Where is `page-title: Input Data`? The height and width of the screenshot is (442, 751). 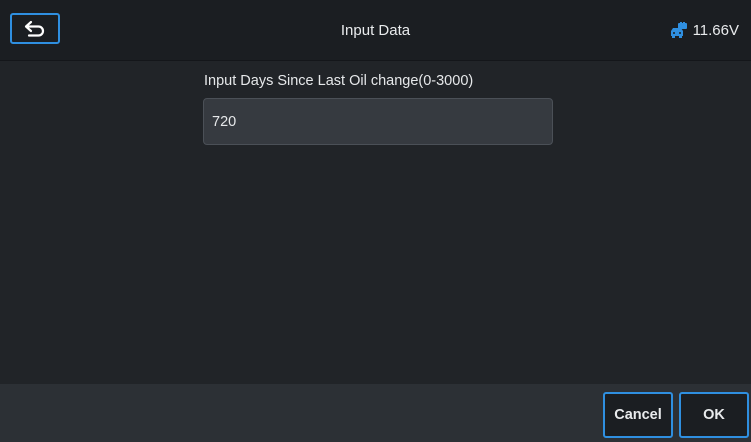 page-title: Input Data is located at coordinates (375, 30).